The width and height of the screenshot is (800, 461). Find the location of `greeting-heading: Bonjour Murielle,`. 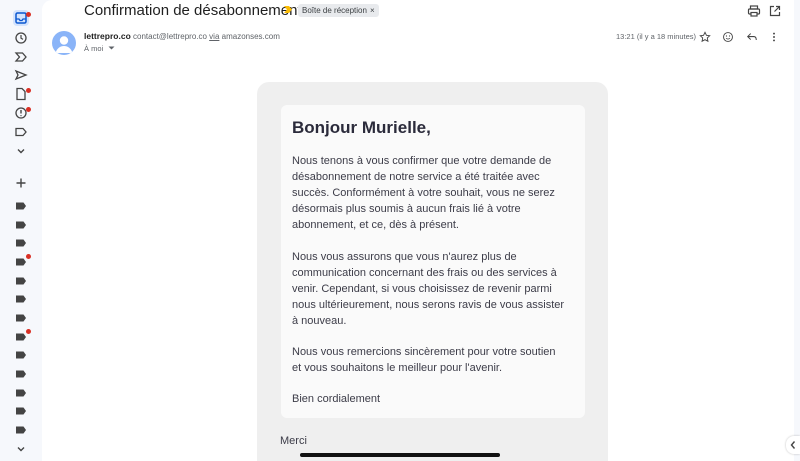

greeting-heading: Bonjour Murielle, is located at coordinates (361, 127).